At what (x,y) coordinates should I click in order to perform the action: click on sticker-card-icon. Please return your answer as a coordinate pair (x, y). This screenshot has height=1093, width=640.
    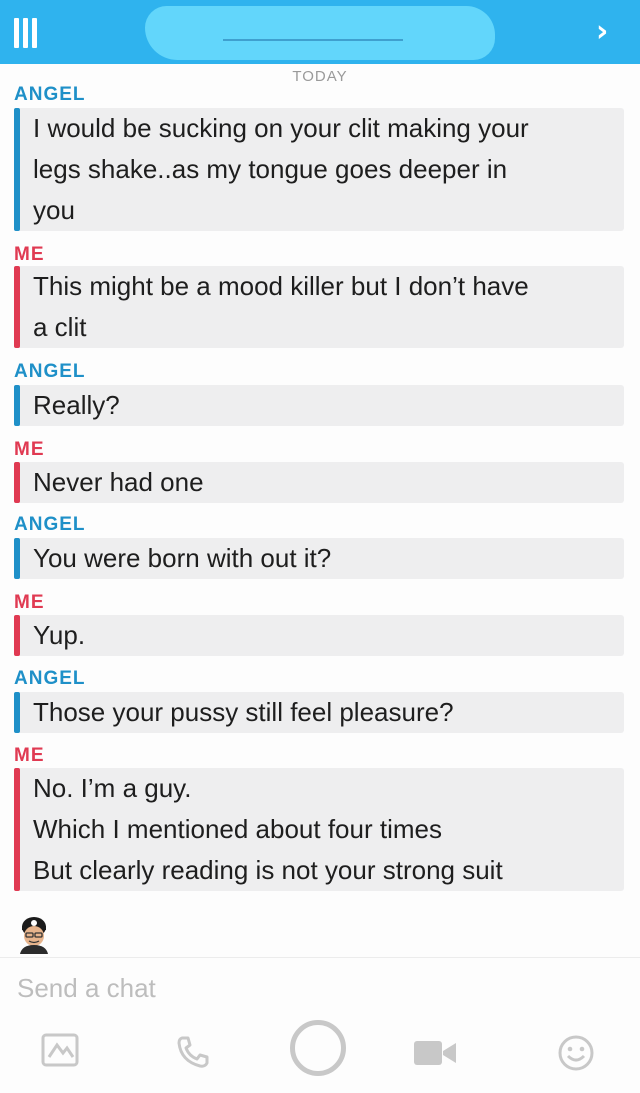
    Looking at the image, I should click on (60, 1052).